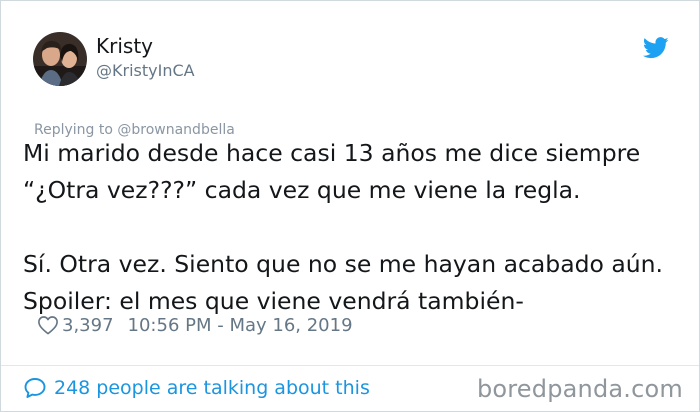 This screenshot has height=412, width=700. I want to click on conversation-label: 248 people are talking about this, so click(212, 388).